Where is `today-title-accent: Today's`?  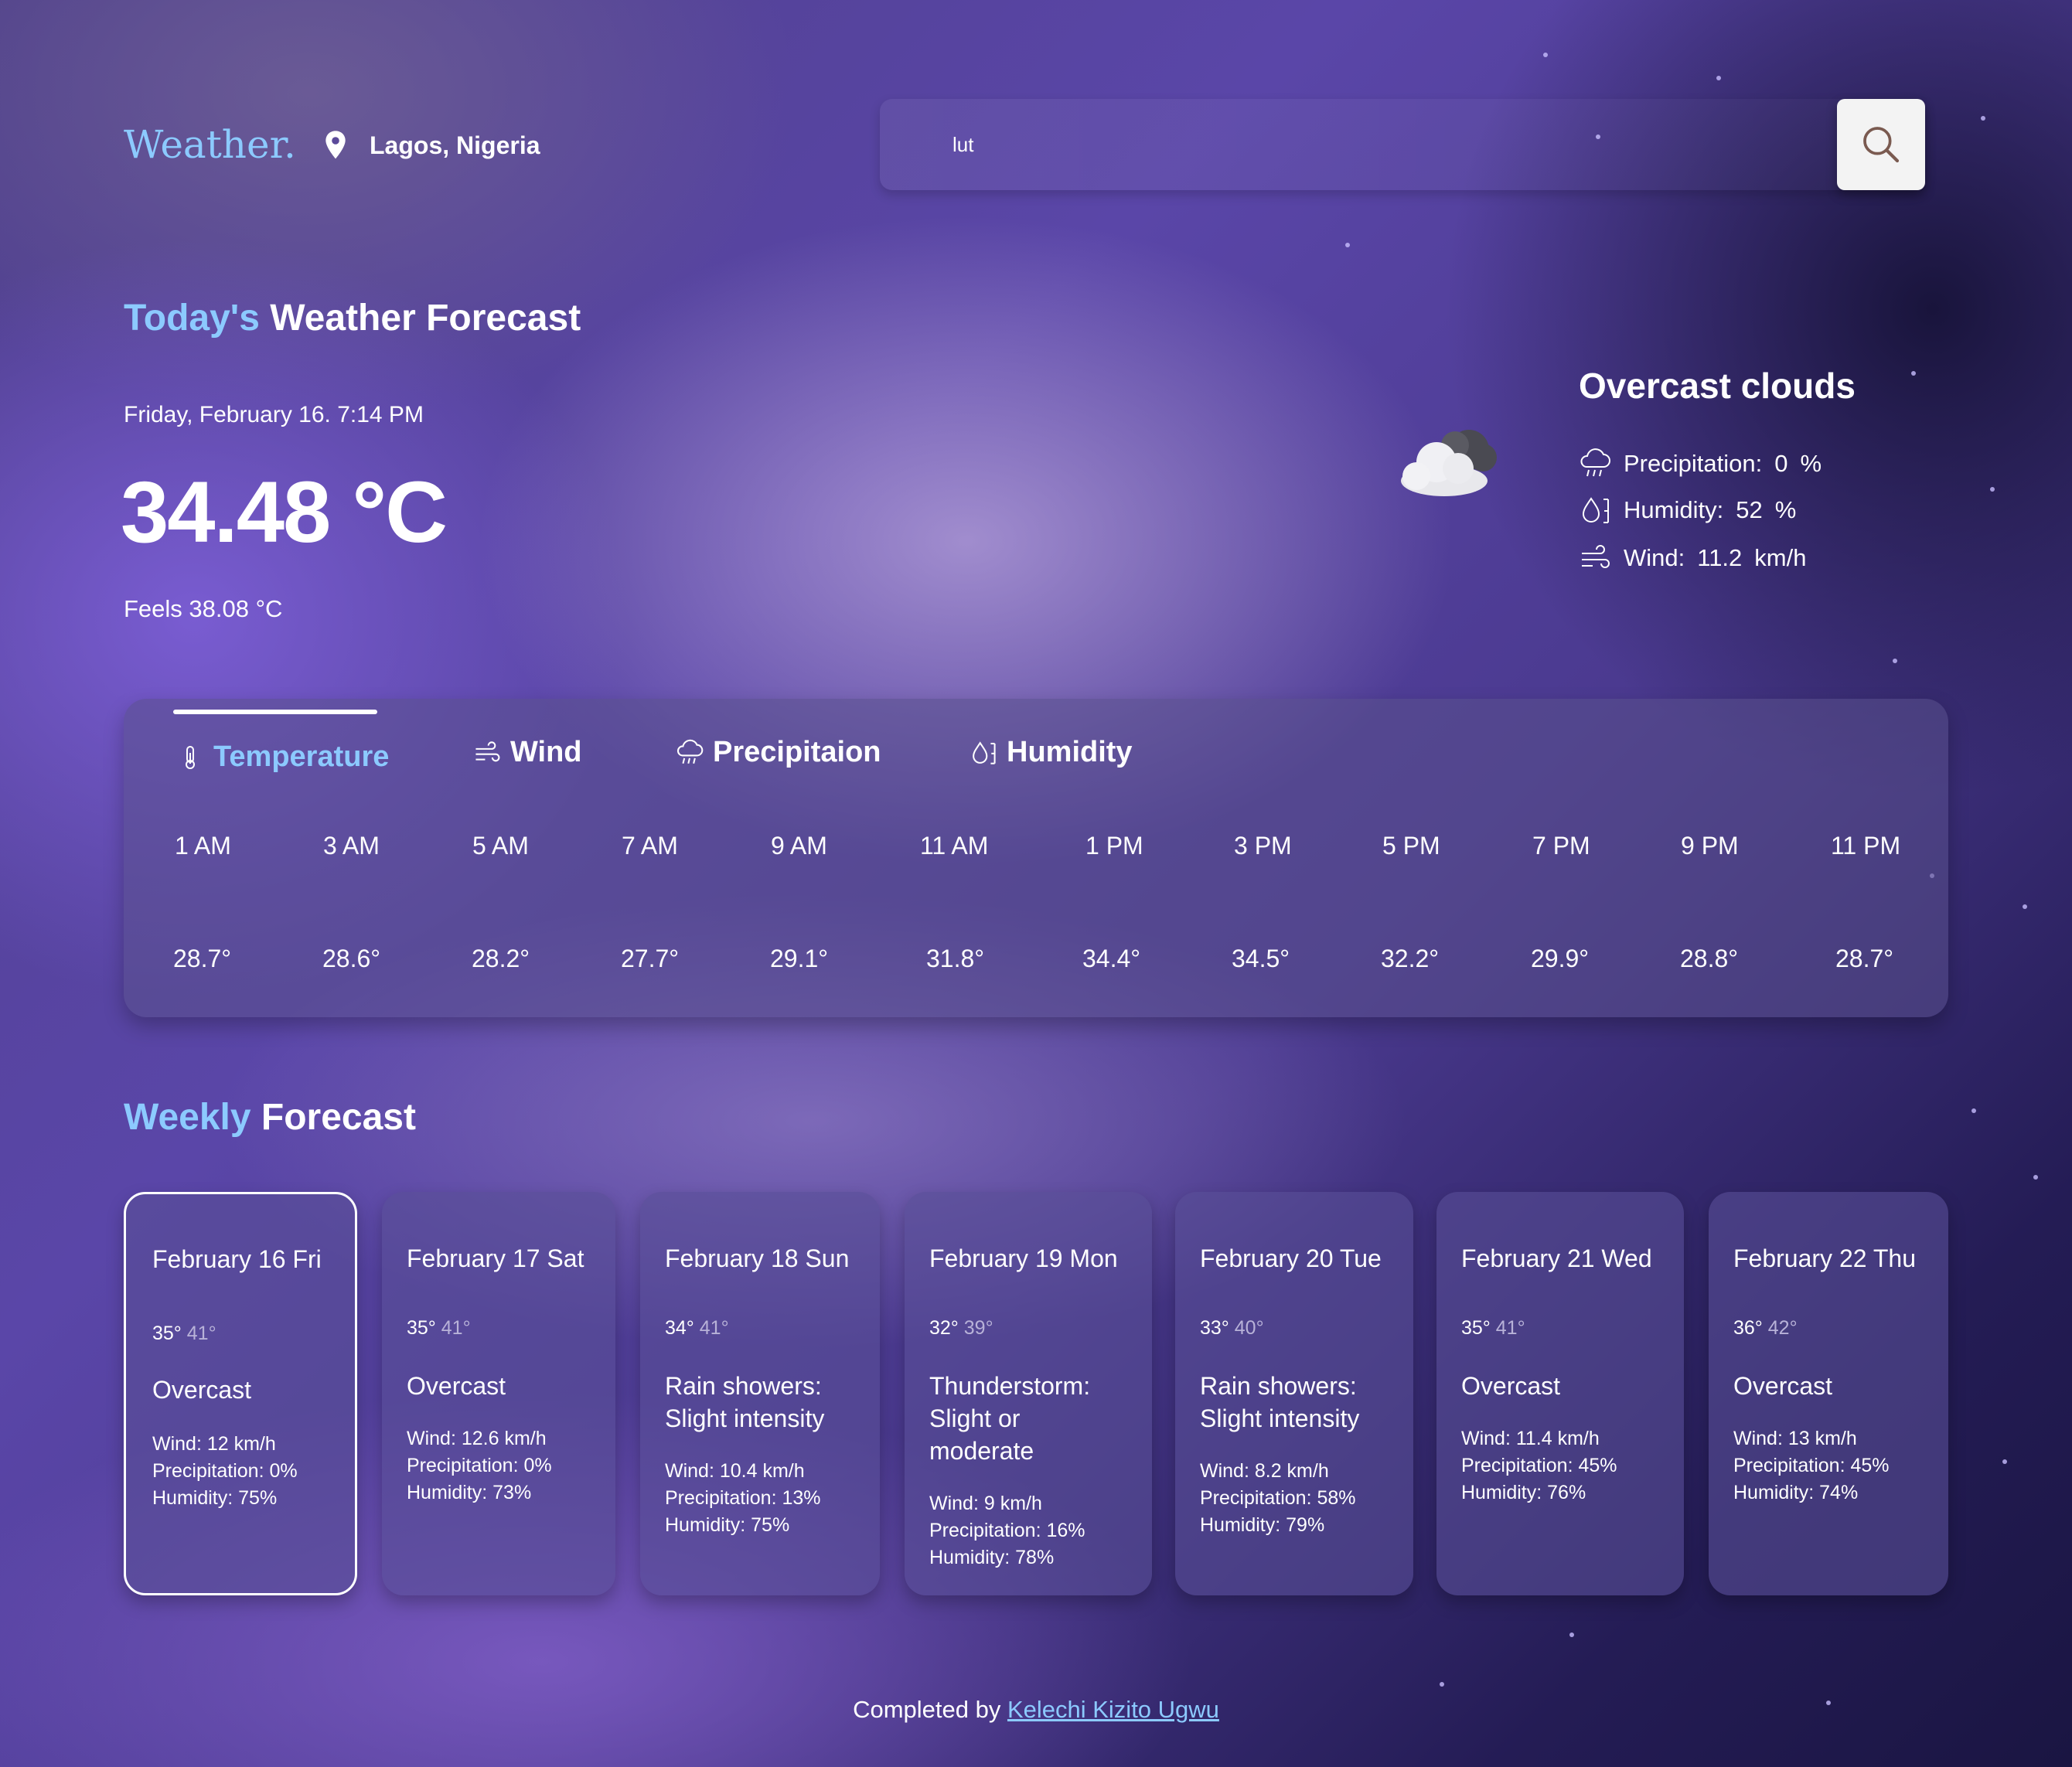 today-title-accent: Today's is located at coordinates (192, 318).